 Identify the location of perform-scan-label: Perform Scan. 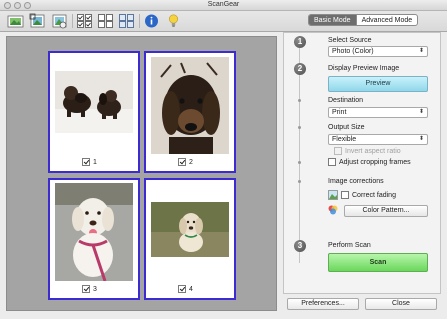
(349, 245).